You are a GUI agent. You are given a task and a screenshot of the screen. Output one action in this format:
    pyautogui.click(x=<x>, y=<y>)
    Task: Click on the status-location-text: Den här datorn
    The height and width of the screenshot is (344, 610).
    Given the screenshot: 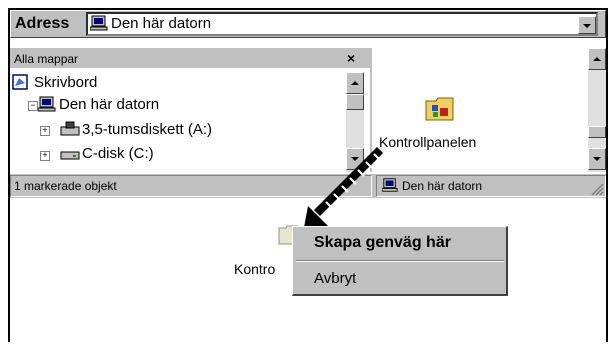 What is the action you would take?
    pyautogui.click(x=442, y=186)
    